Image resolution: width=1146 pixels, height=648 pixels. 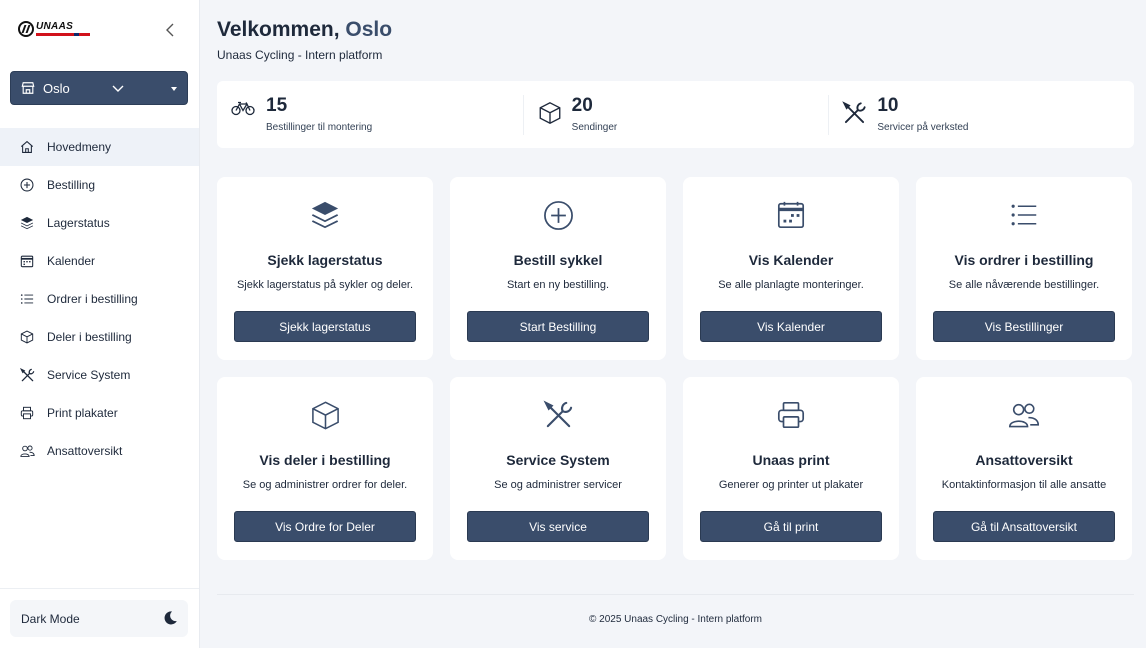 What do you see at coordinates (558, 460) in the screenshot?
I see `card-title: Service System` at bounding box center [558, 460].